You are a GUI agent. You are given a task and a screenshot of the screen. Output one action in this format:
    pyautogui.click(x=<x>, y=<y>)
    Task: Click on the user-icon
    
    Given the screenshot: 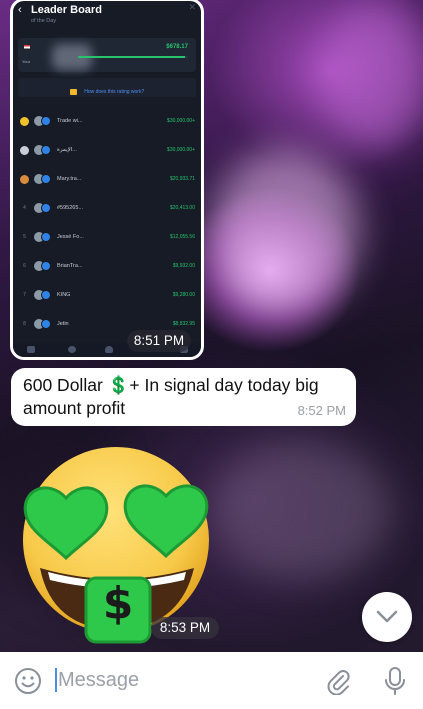 What is the action you would take?
    pyautogui.click(x=109, y=349)
    